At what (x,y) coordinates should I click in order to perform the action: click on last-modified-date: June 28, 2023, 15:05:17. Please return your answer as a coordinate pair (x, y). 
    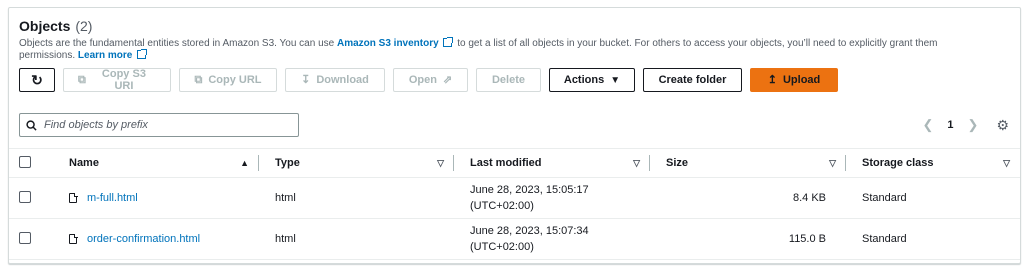
    Looking at the image, I should click on (529, 190).